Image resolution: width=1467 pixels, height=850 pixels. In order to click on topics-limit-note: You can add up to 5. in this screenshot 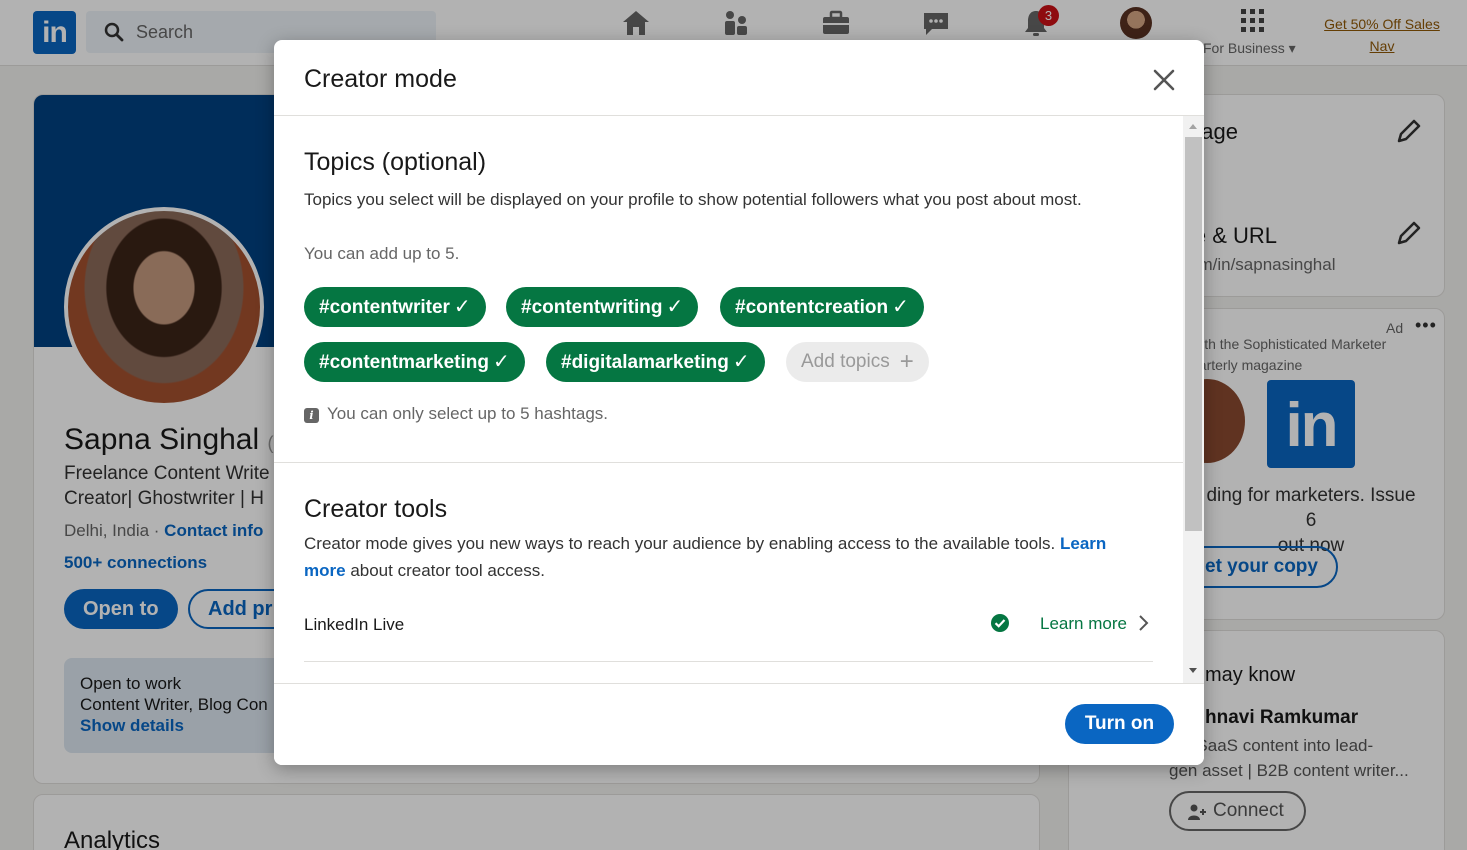, I will do `click(382, 253)`.